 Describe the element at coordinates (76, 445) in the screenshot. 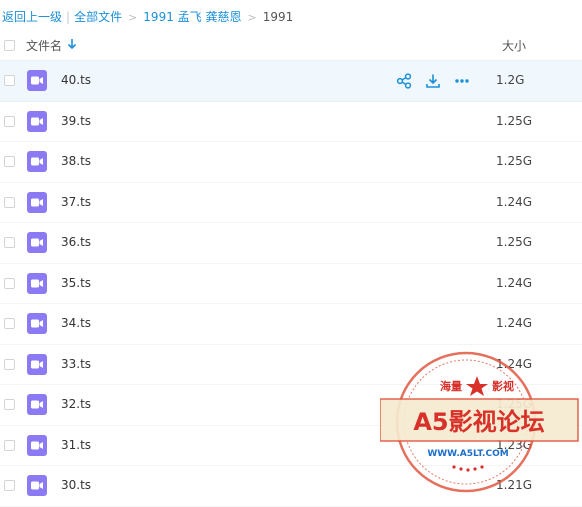

I see `file-name: 31.ts` at that location.